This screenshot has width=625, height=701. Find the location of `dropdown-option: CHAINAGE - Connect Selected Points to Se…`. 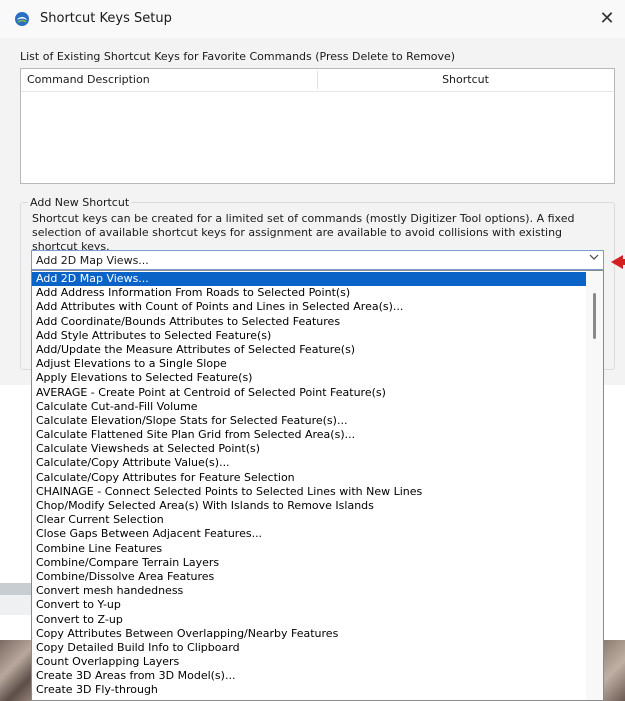

dropdown-option: CHAINAGE - Connect Selected Points to Se… is located at coordinates (309, 492).